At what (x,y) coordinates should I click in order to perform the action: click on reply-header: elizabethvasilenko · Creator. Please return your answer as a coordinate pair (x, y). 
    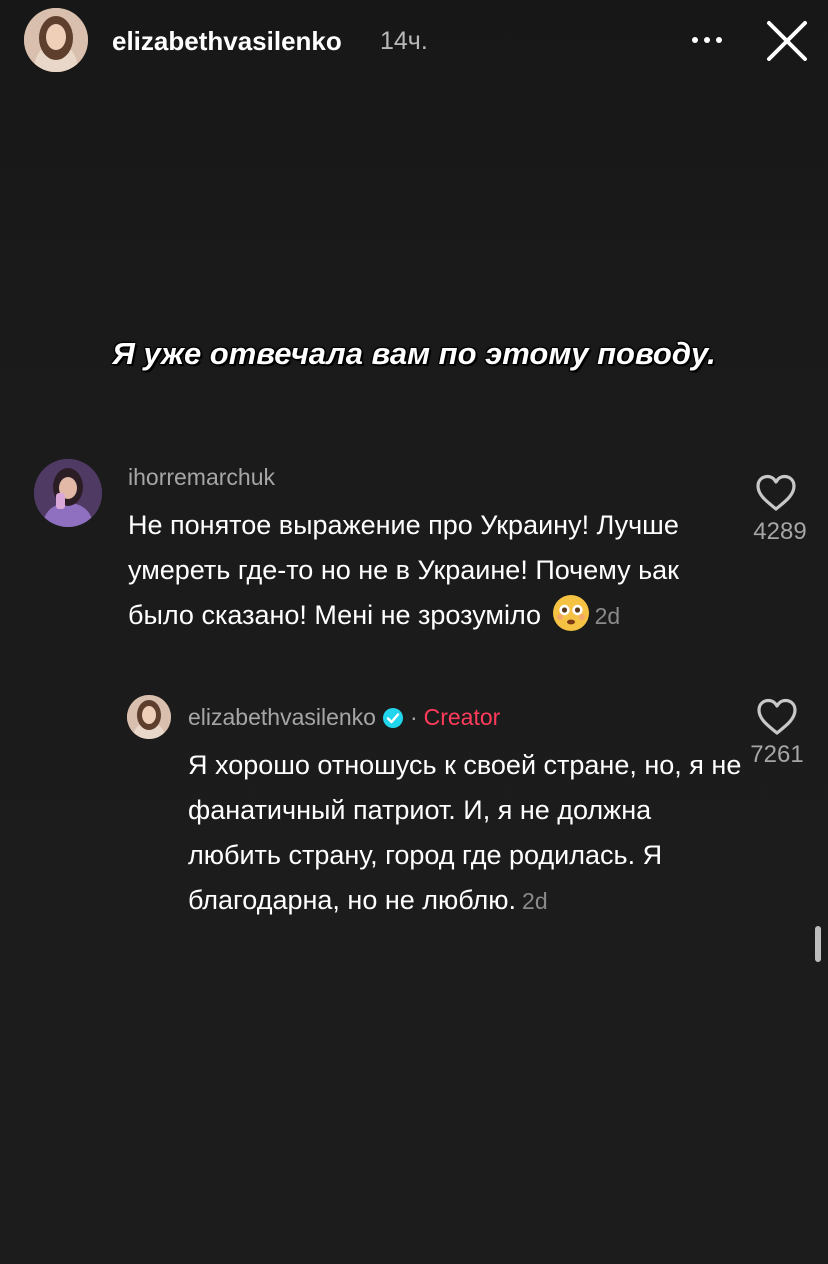
    Looking at the image, I should click on (344, 717).